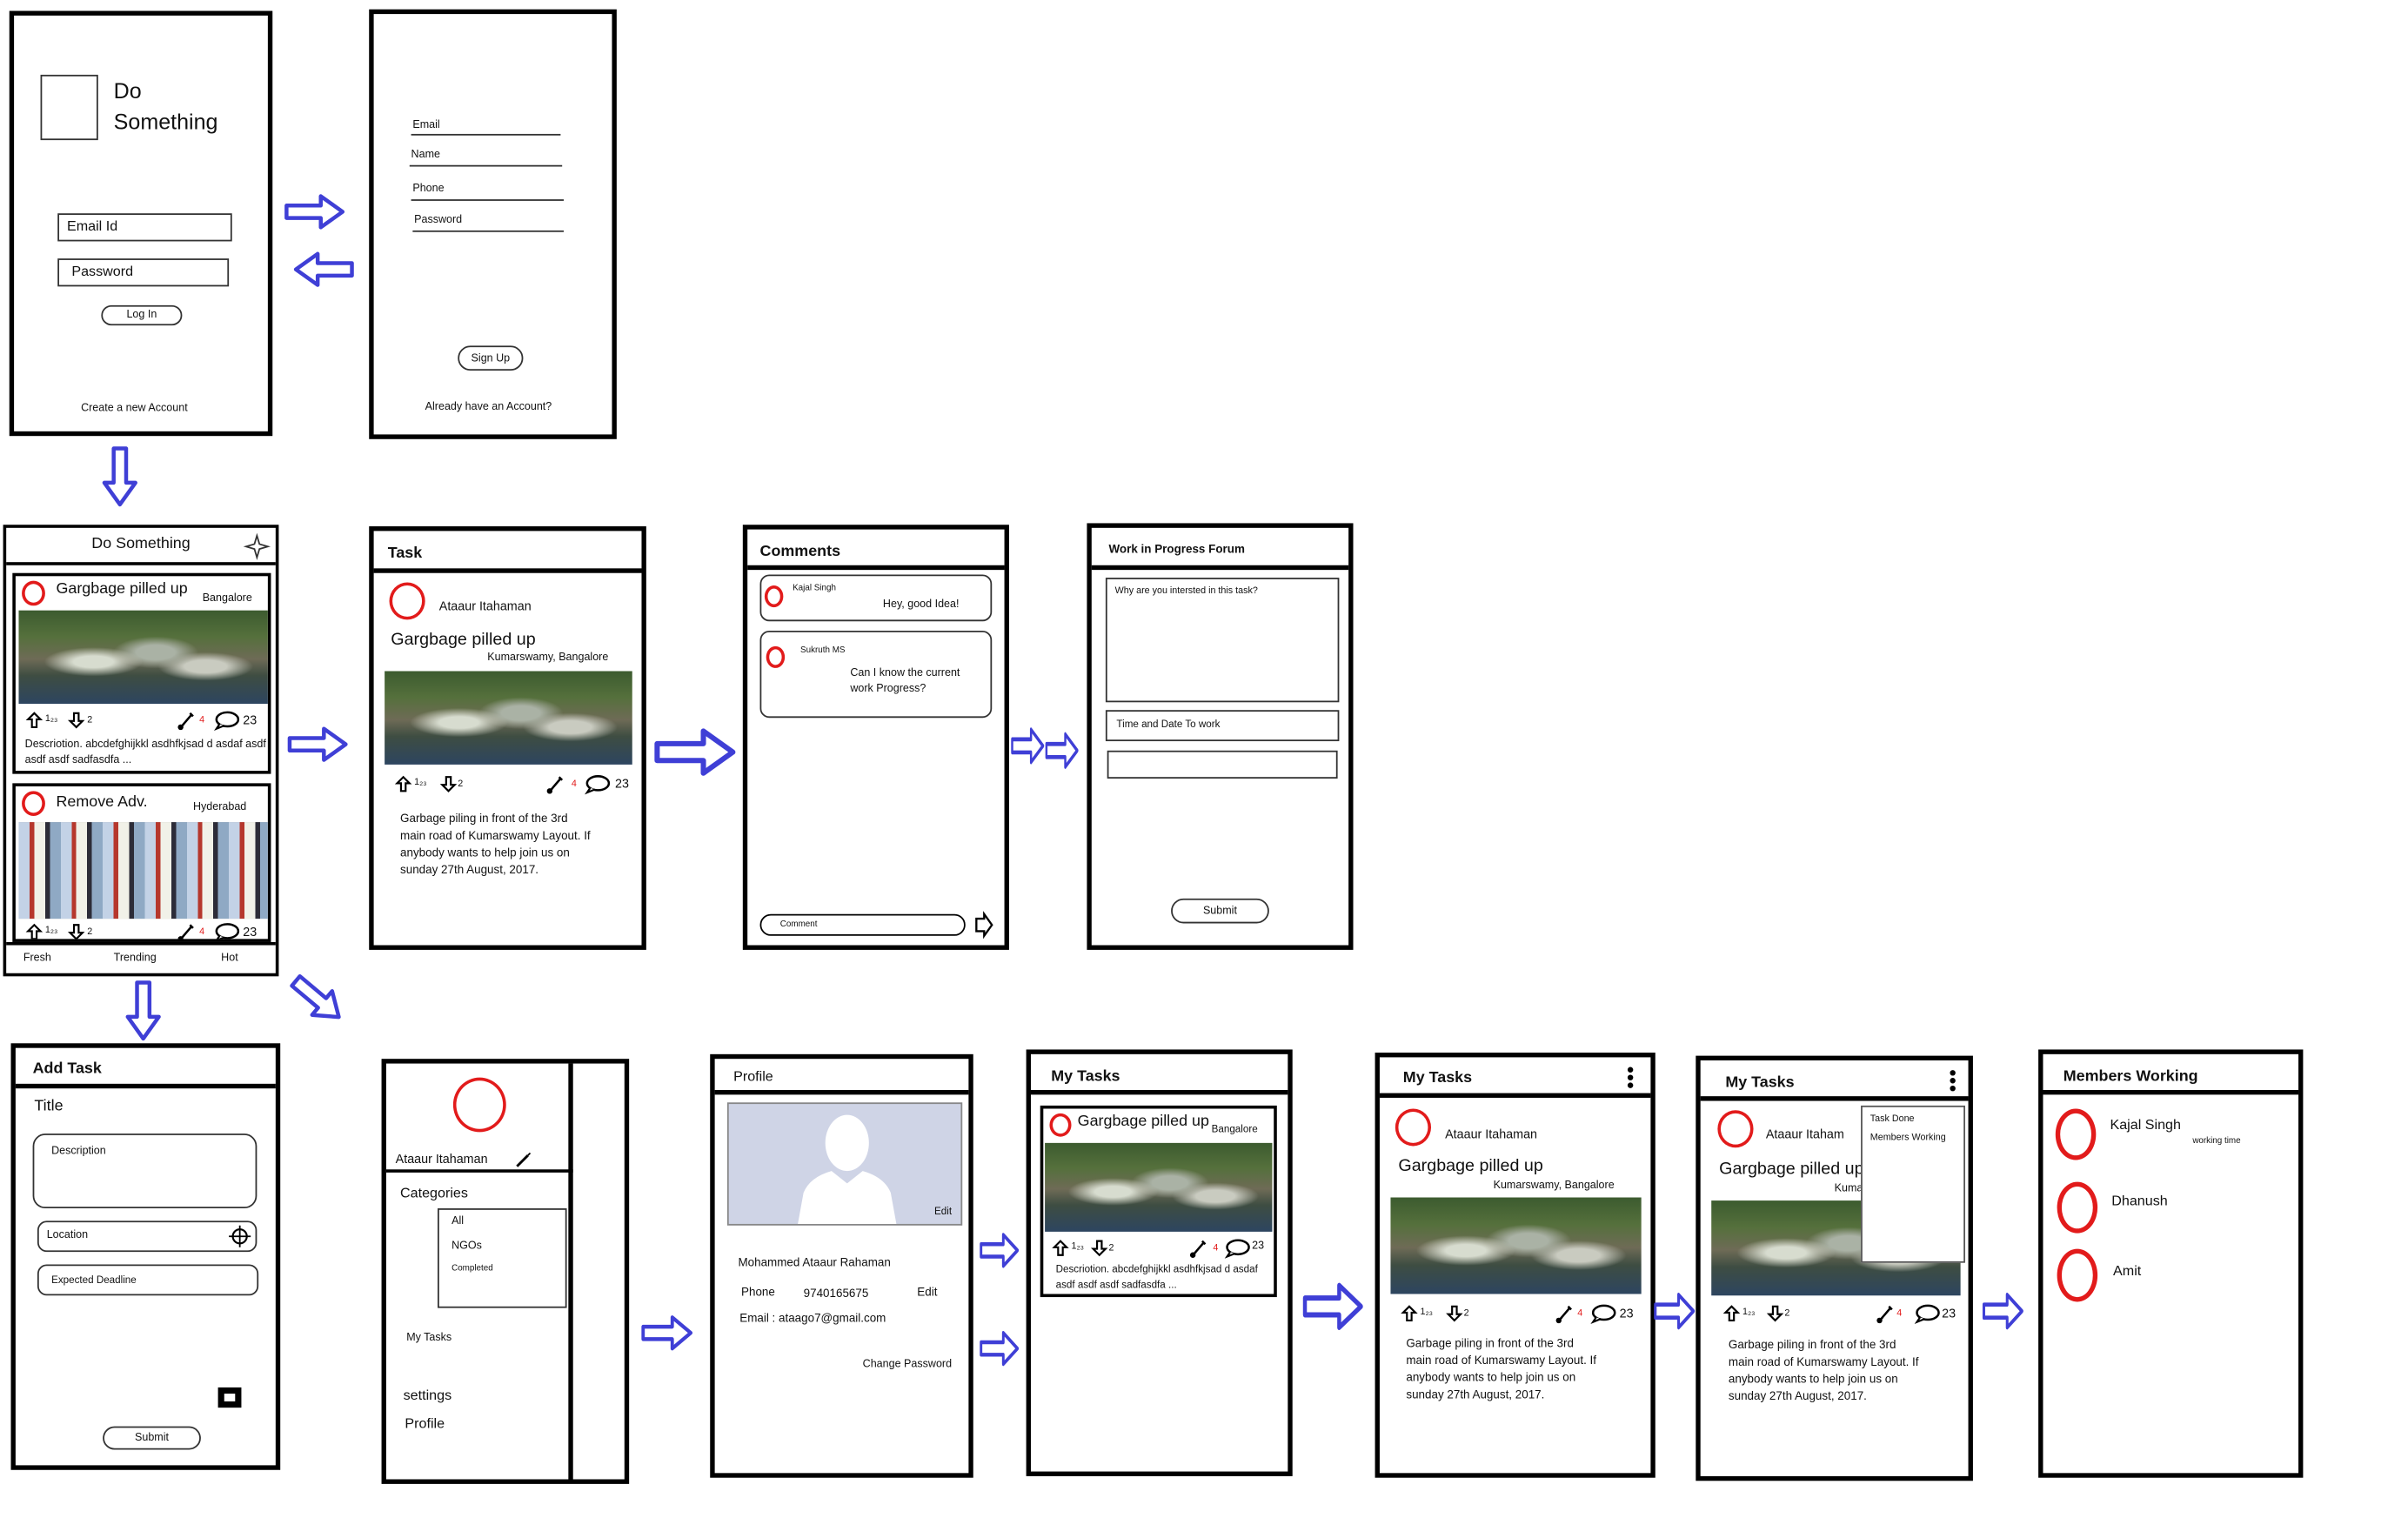  Describe the element at coordinates (314, 212) in the screenshot. I see `arrow-login-to-signup` at that location.